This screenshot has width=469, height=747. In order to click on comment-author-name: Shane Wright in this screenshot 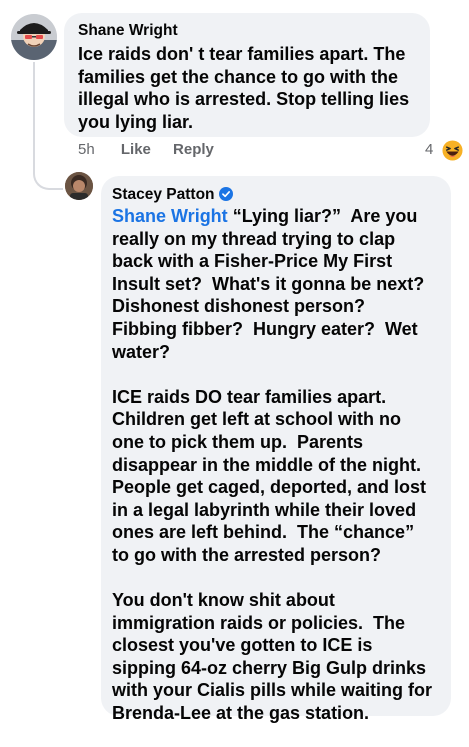, I will do `click(128, 31)`.